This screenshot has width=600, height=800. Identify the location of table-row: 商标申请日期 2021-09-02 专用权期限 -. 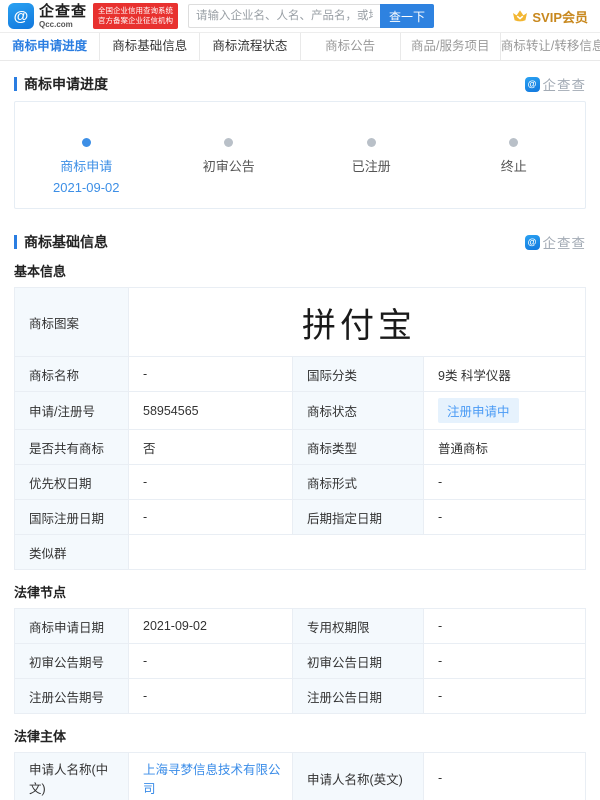
(300, 626).